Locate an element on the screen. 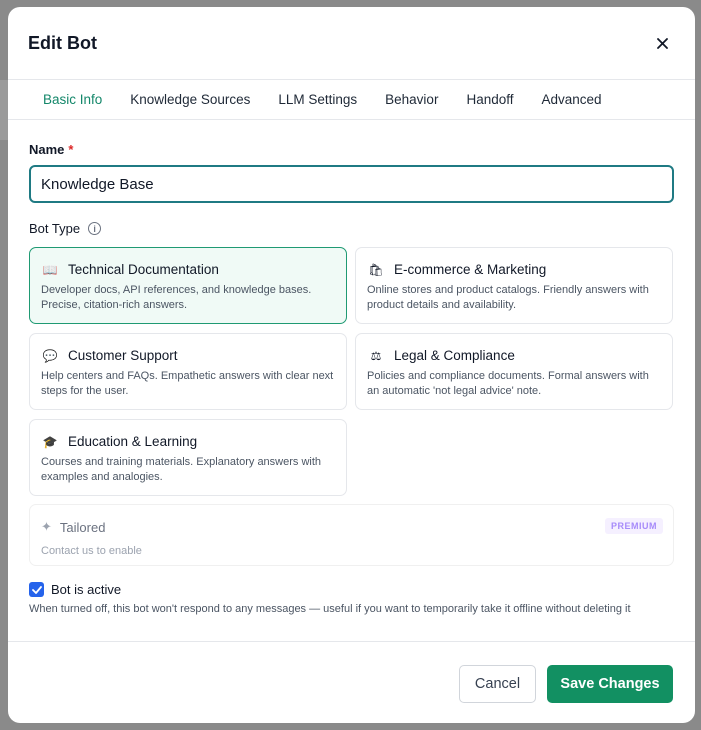 The image size is (701, 730). card-title: Education & Learning is located at coordinates (133, 441).